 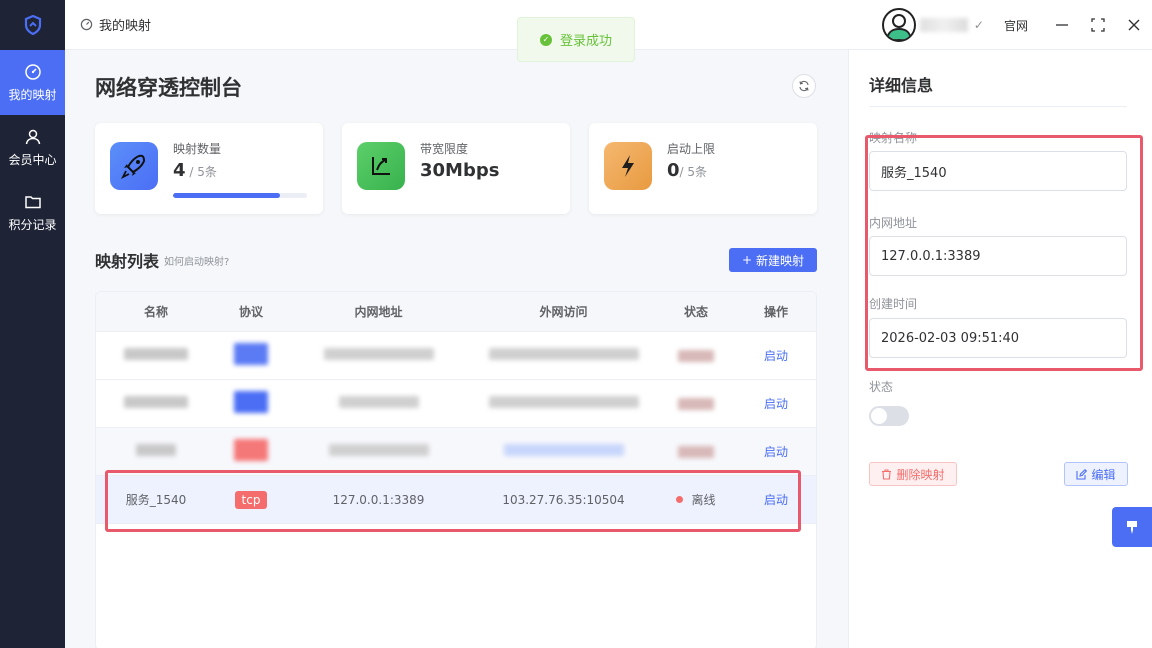 I want to click on maximize-icon, so click(x=1098, y=25).